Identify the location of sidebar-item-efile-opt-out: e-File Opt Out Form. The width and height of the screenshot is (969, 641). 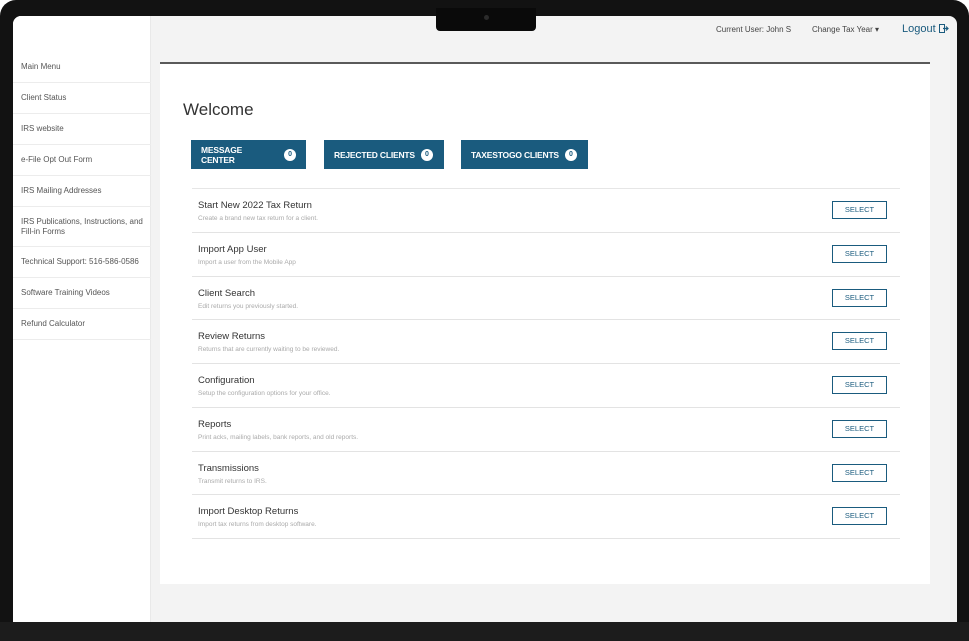
(82, 160).